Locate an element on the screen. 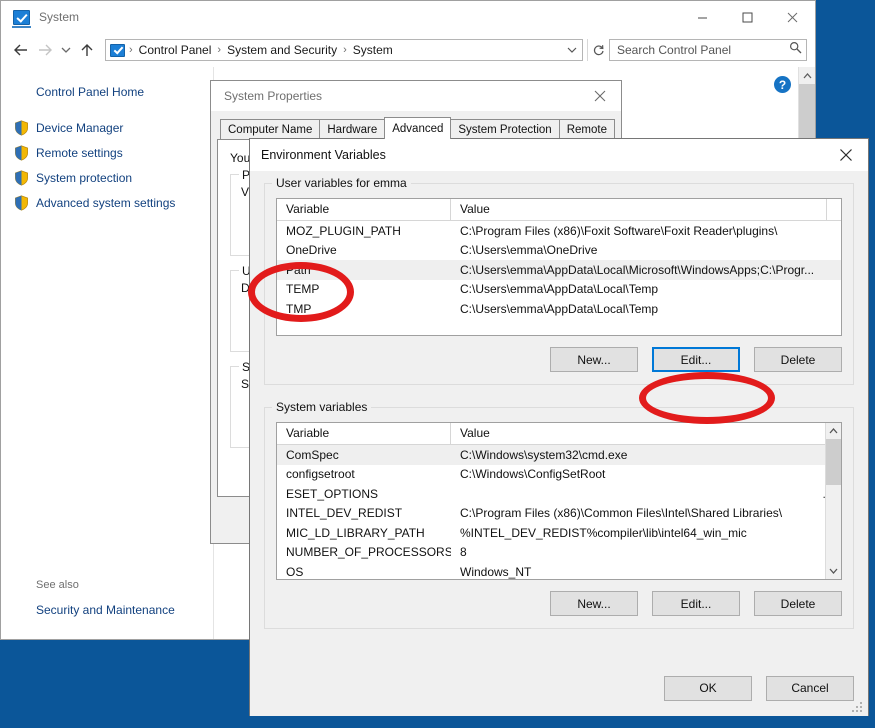 Image resolution: width=875 pixels, height=728 pixels. sidebar-item-remote-settings: Remote settings is located at coordinates (107, 152).